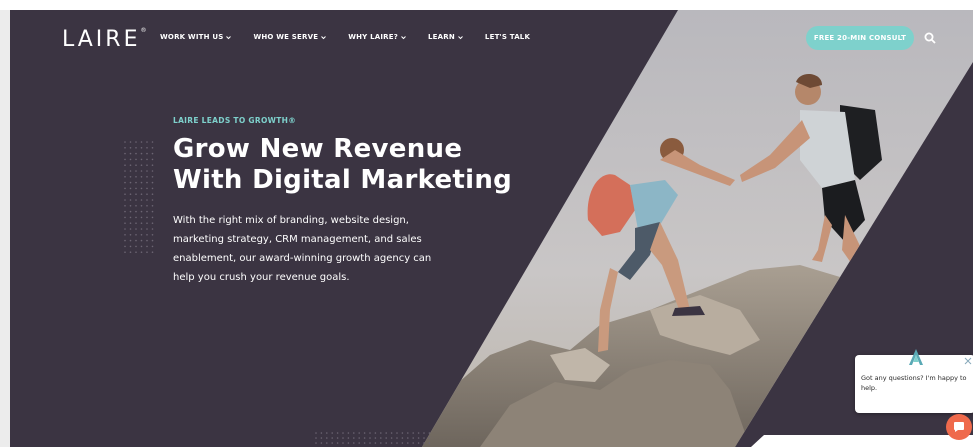 The height and width of the screenshot is (447, 973). Describe the element at coordinates (139, 197) in the screenshot. I see `decorative-dot-grid` at that location.